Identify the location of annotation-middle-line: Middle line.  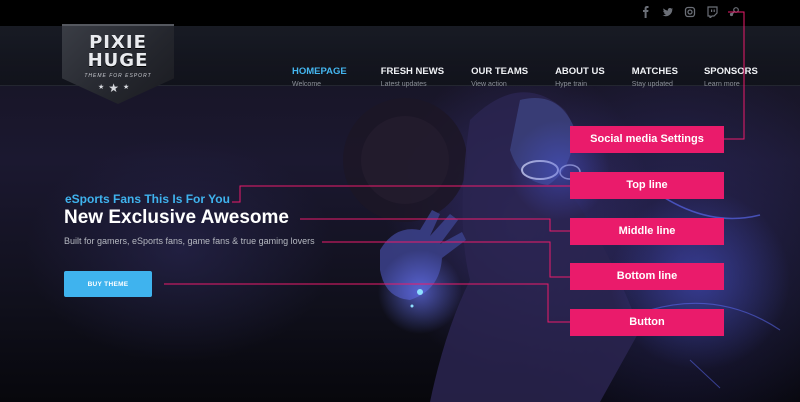
(647, 231).